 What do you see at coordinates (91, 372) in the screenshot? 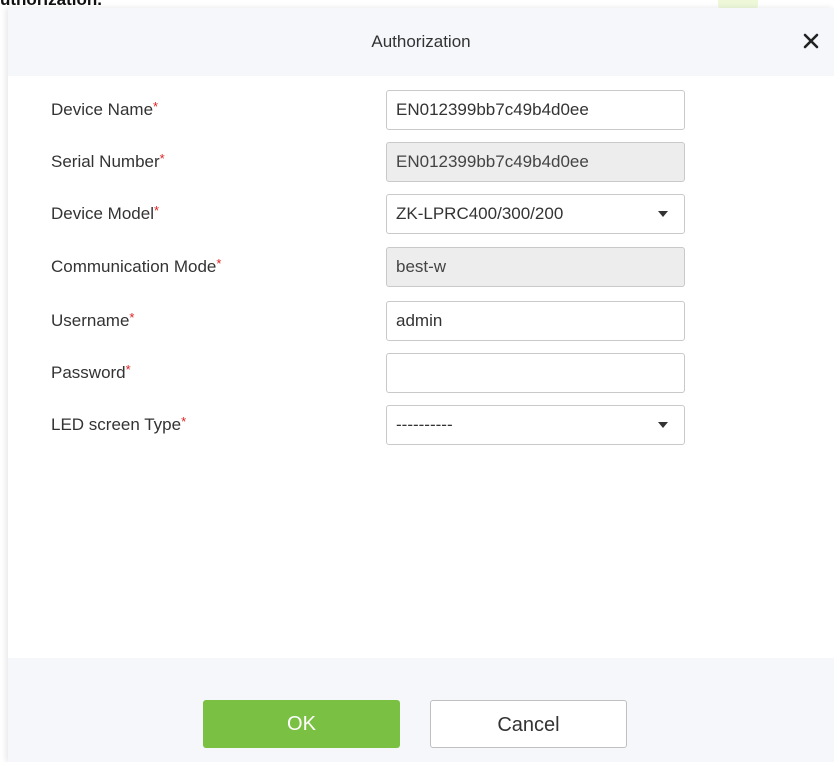
I see `password-label: Password*` at bounding box center [91, 372].